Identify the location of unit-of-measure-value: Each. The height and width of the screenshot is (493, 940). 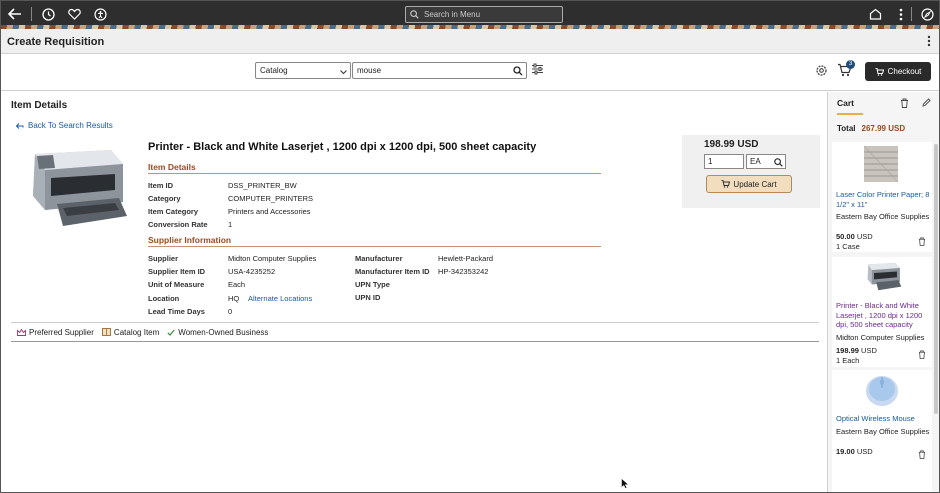
(237, 284).